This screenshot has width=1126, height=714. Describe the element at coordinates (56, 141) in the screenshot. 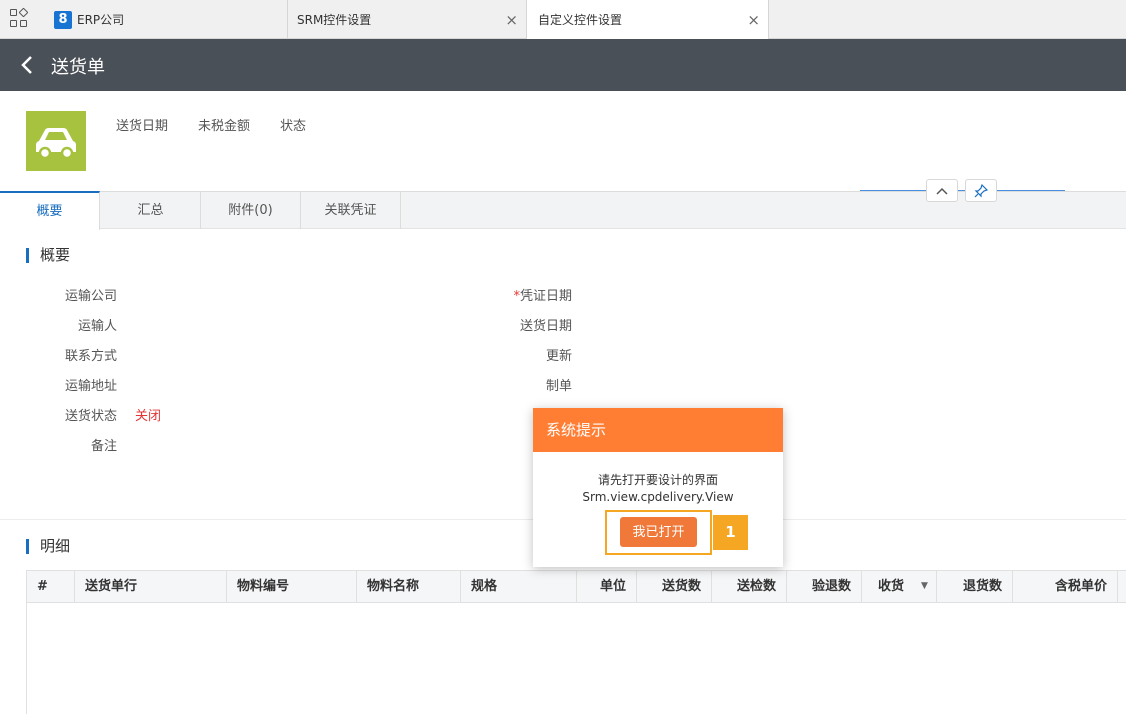

I see `car-icon` at that location.